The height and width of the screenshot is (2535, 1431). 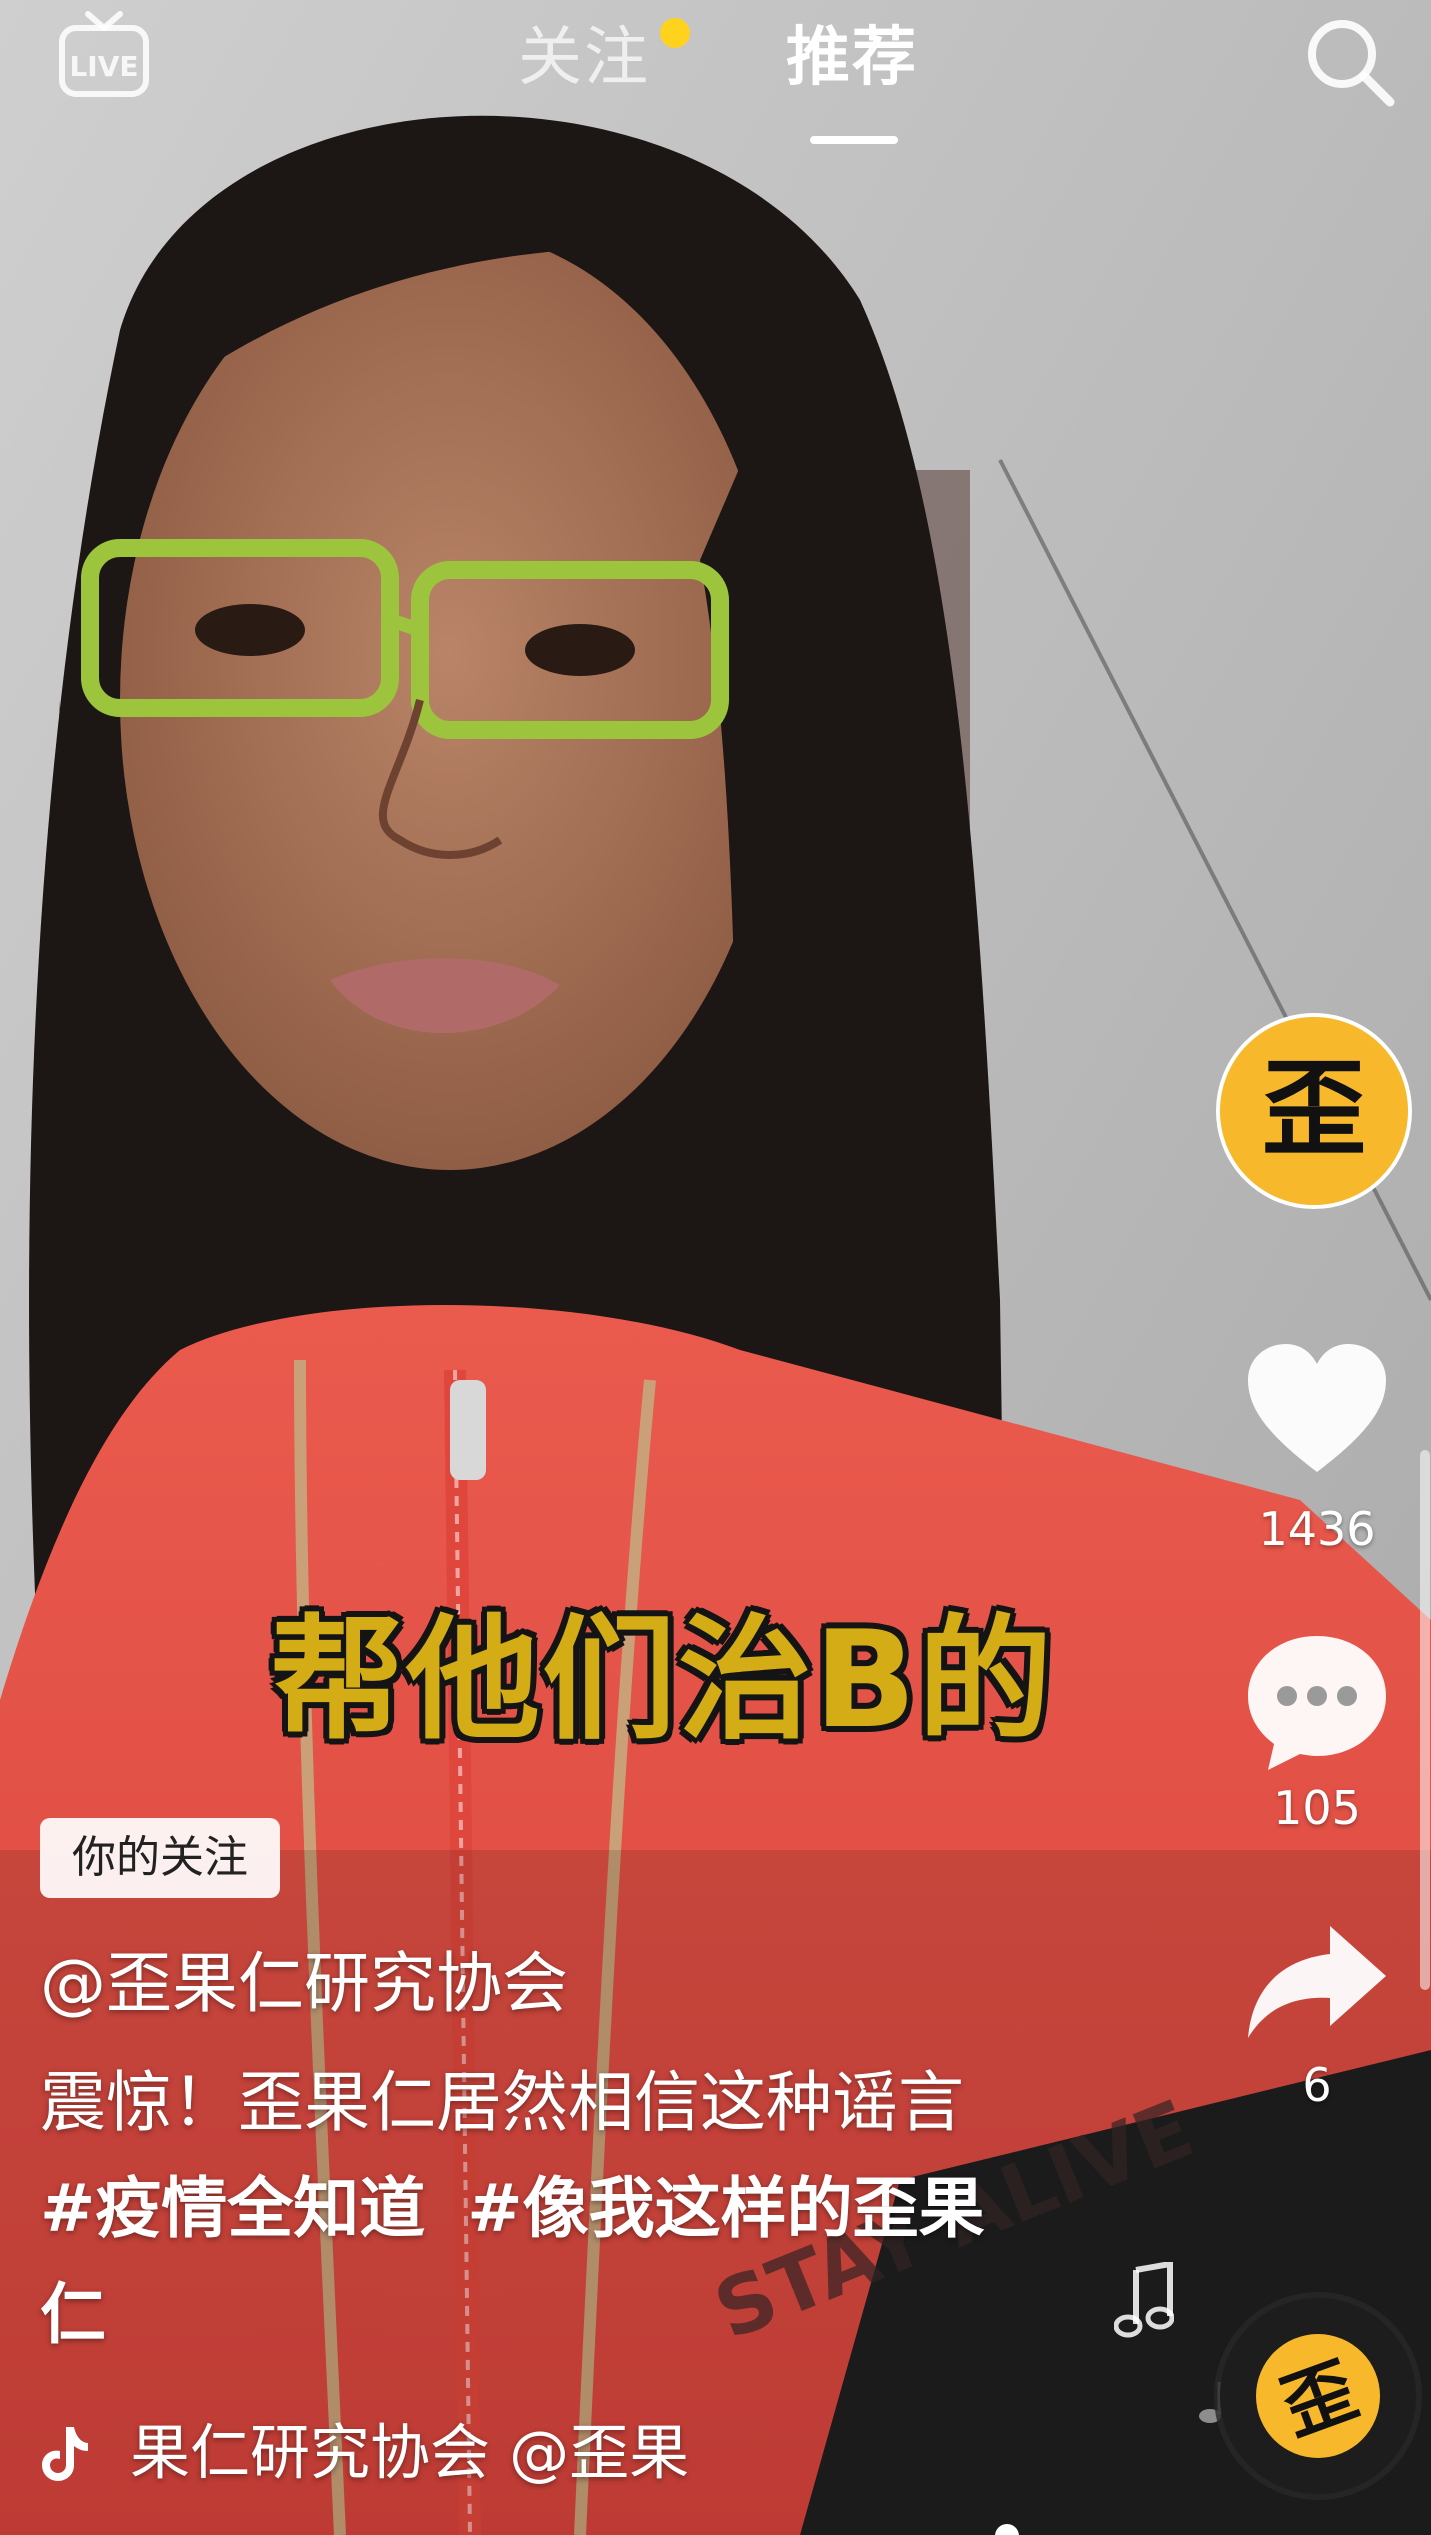 I want to click on author-avatar: 歪, so click(x=1314, y=1111).